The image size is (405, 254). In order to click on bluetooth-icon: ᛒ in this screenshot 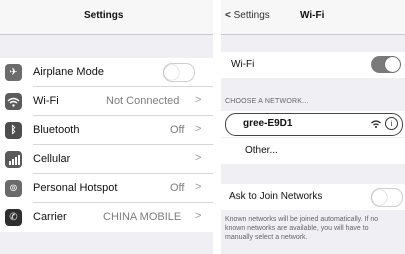, I will do `click(13, 130)`.